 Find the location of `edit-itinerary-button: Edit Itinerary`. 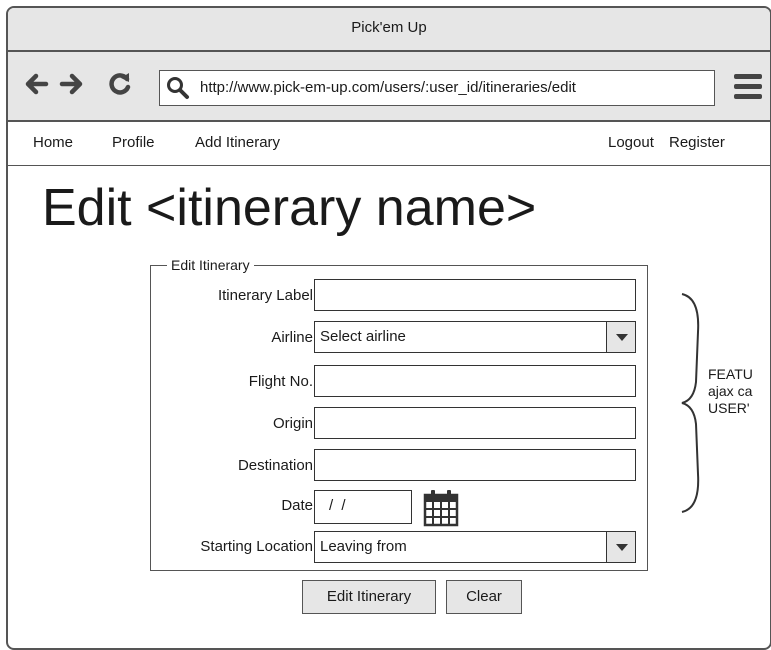

edit-itinerary-button: Edit Itinerary is located at coordinates (369, 597).